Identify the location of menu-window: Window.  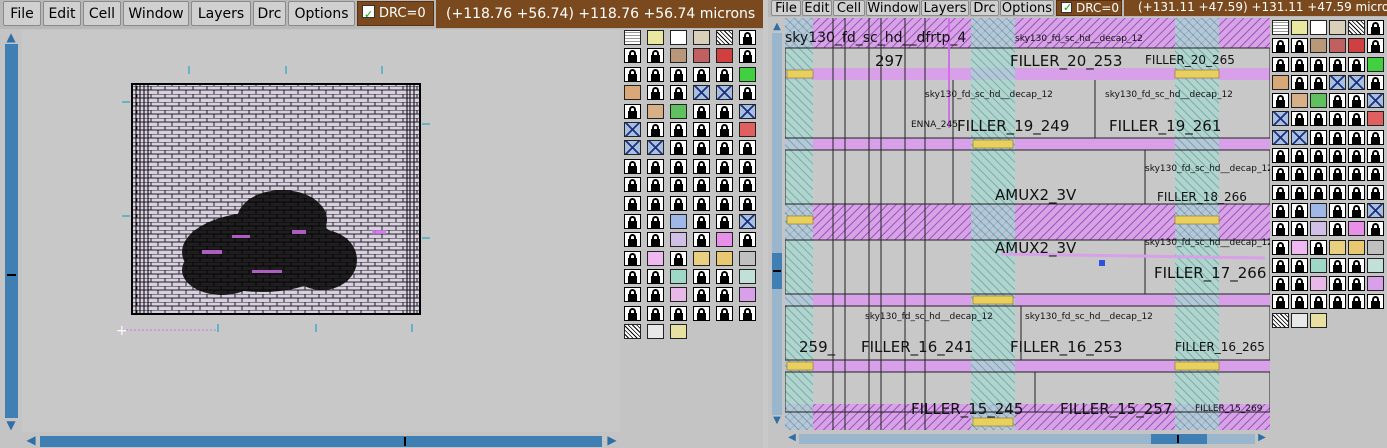
(156, 13).